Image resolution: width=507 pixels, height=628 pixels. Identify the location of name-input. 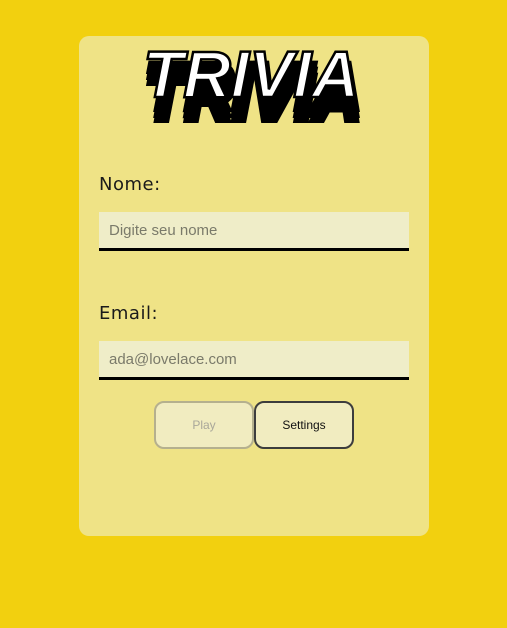
(254, 231).